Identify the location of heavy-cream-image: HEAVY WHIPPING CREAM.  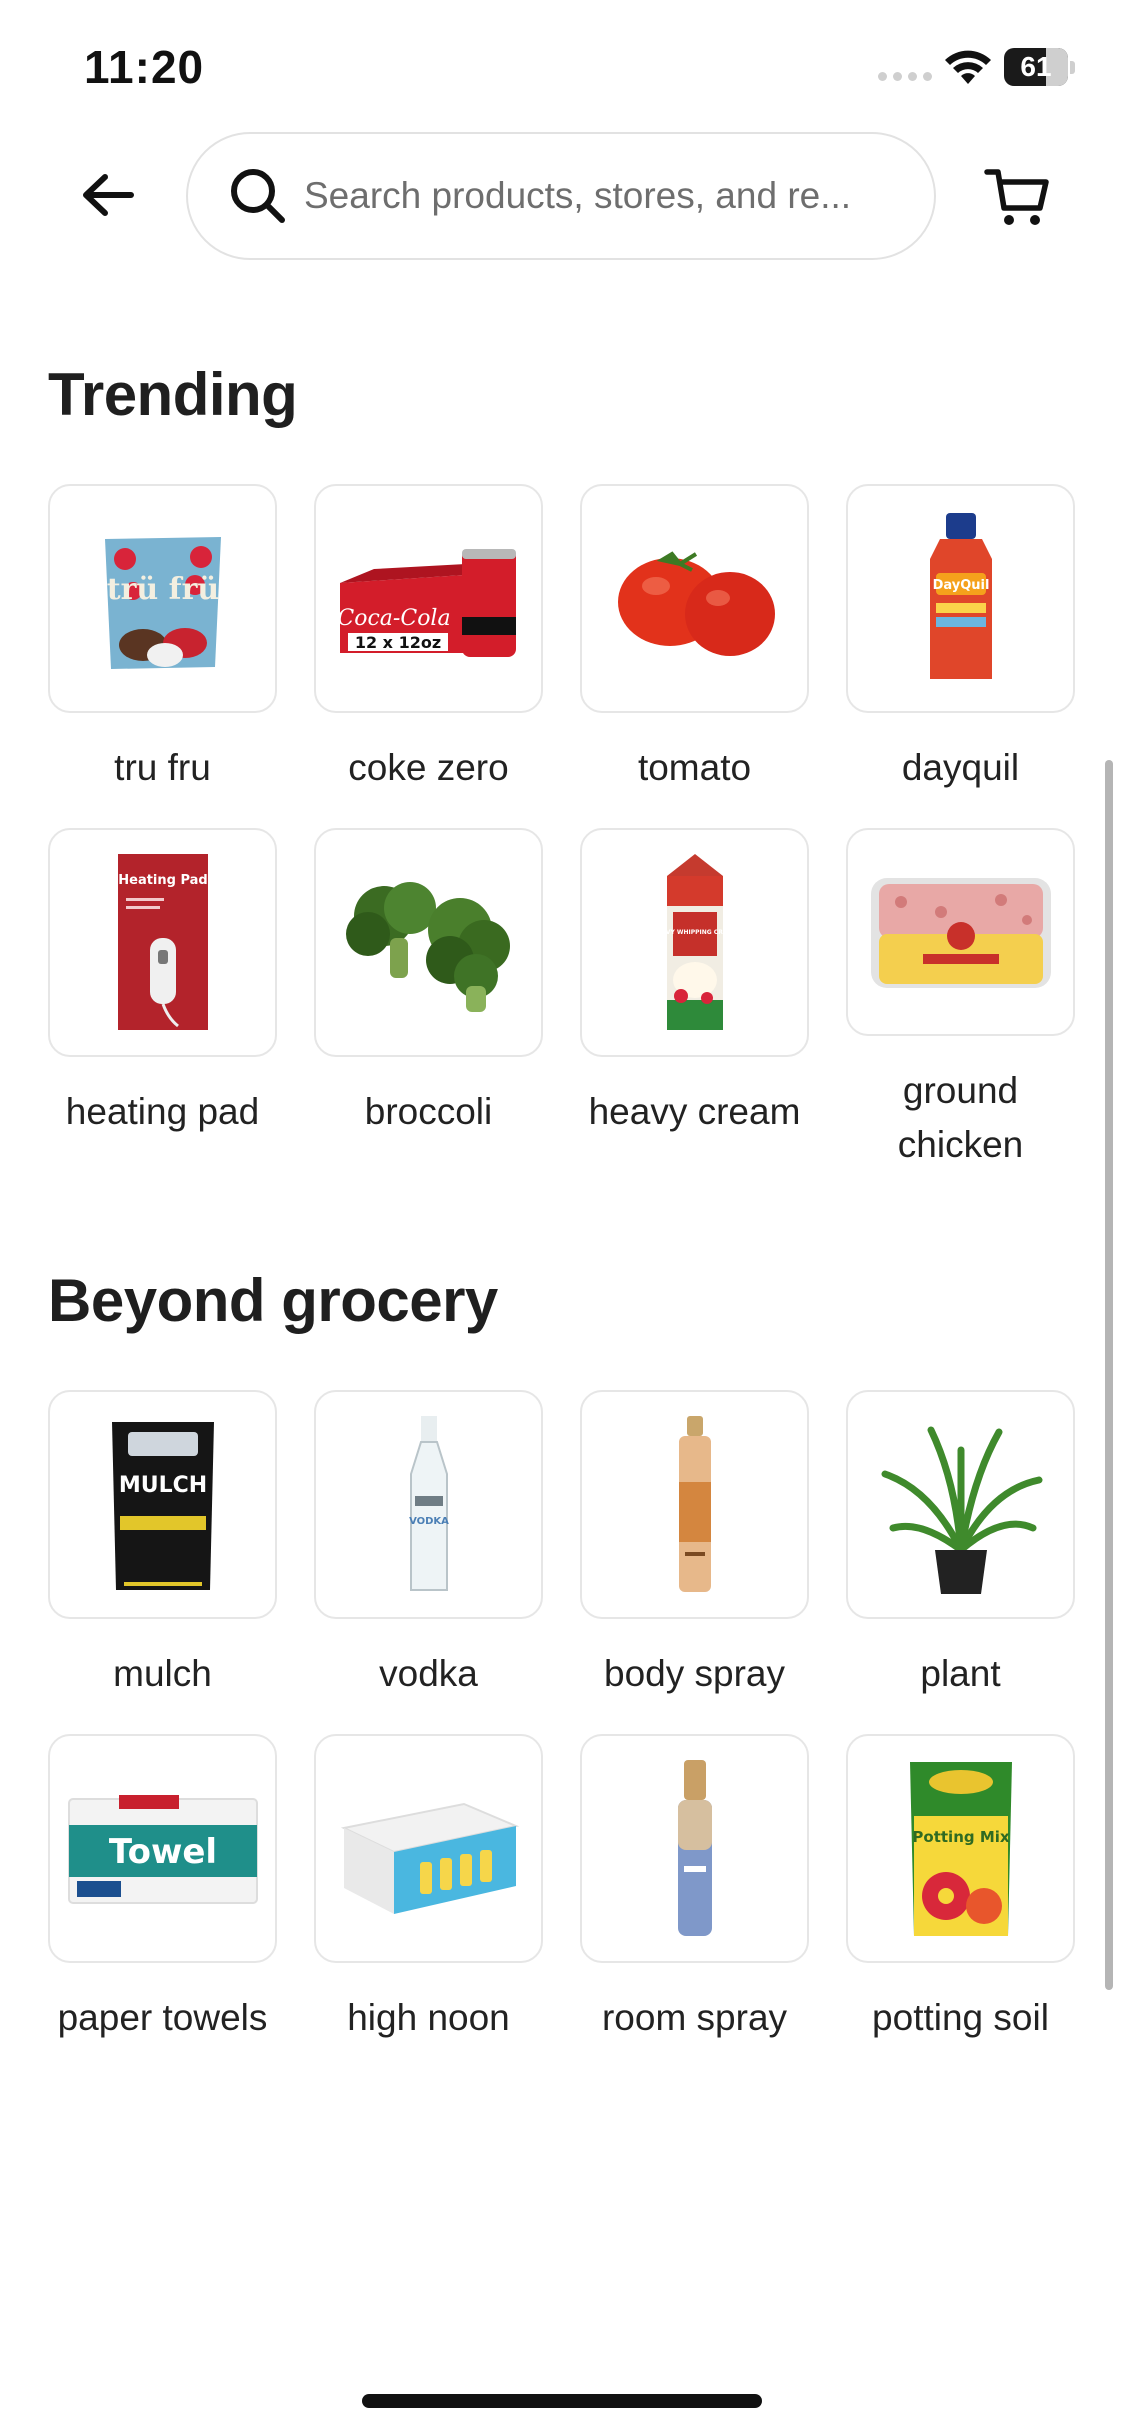
(694, 942).